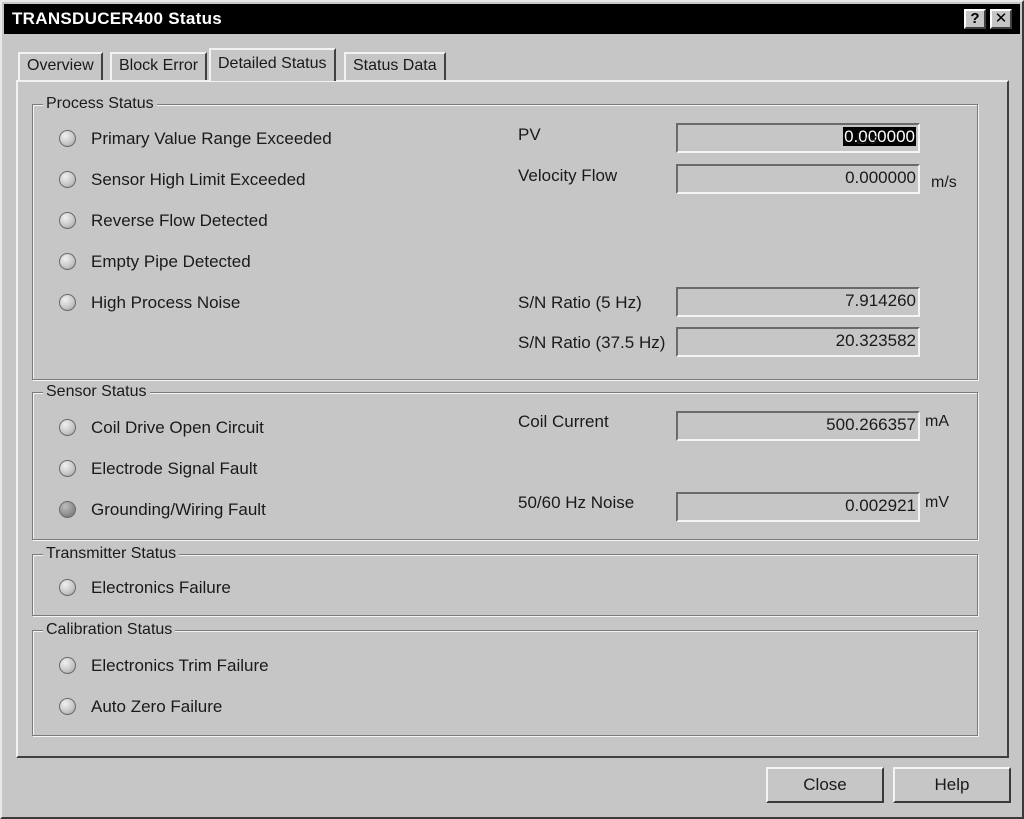  I want to click on sn-ratio-37-5hz-value: 20.323582, so click(875, 340).